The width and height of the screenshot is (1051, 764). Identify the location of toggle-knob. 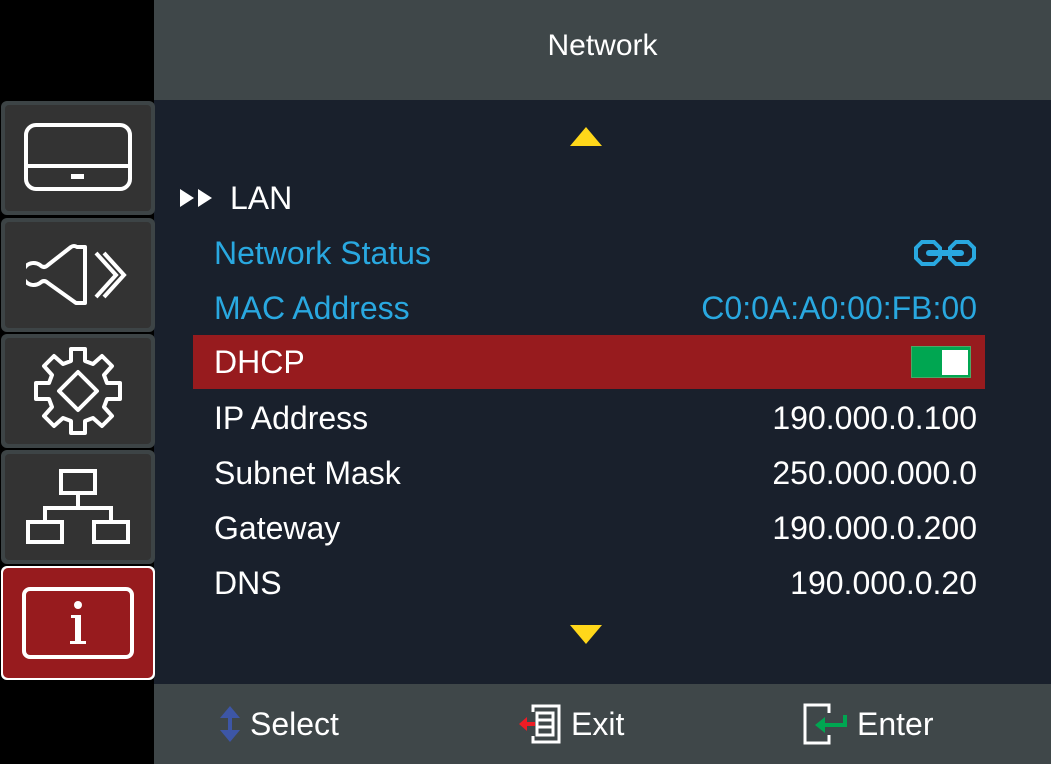
(955, 362).